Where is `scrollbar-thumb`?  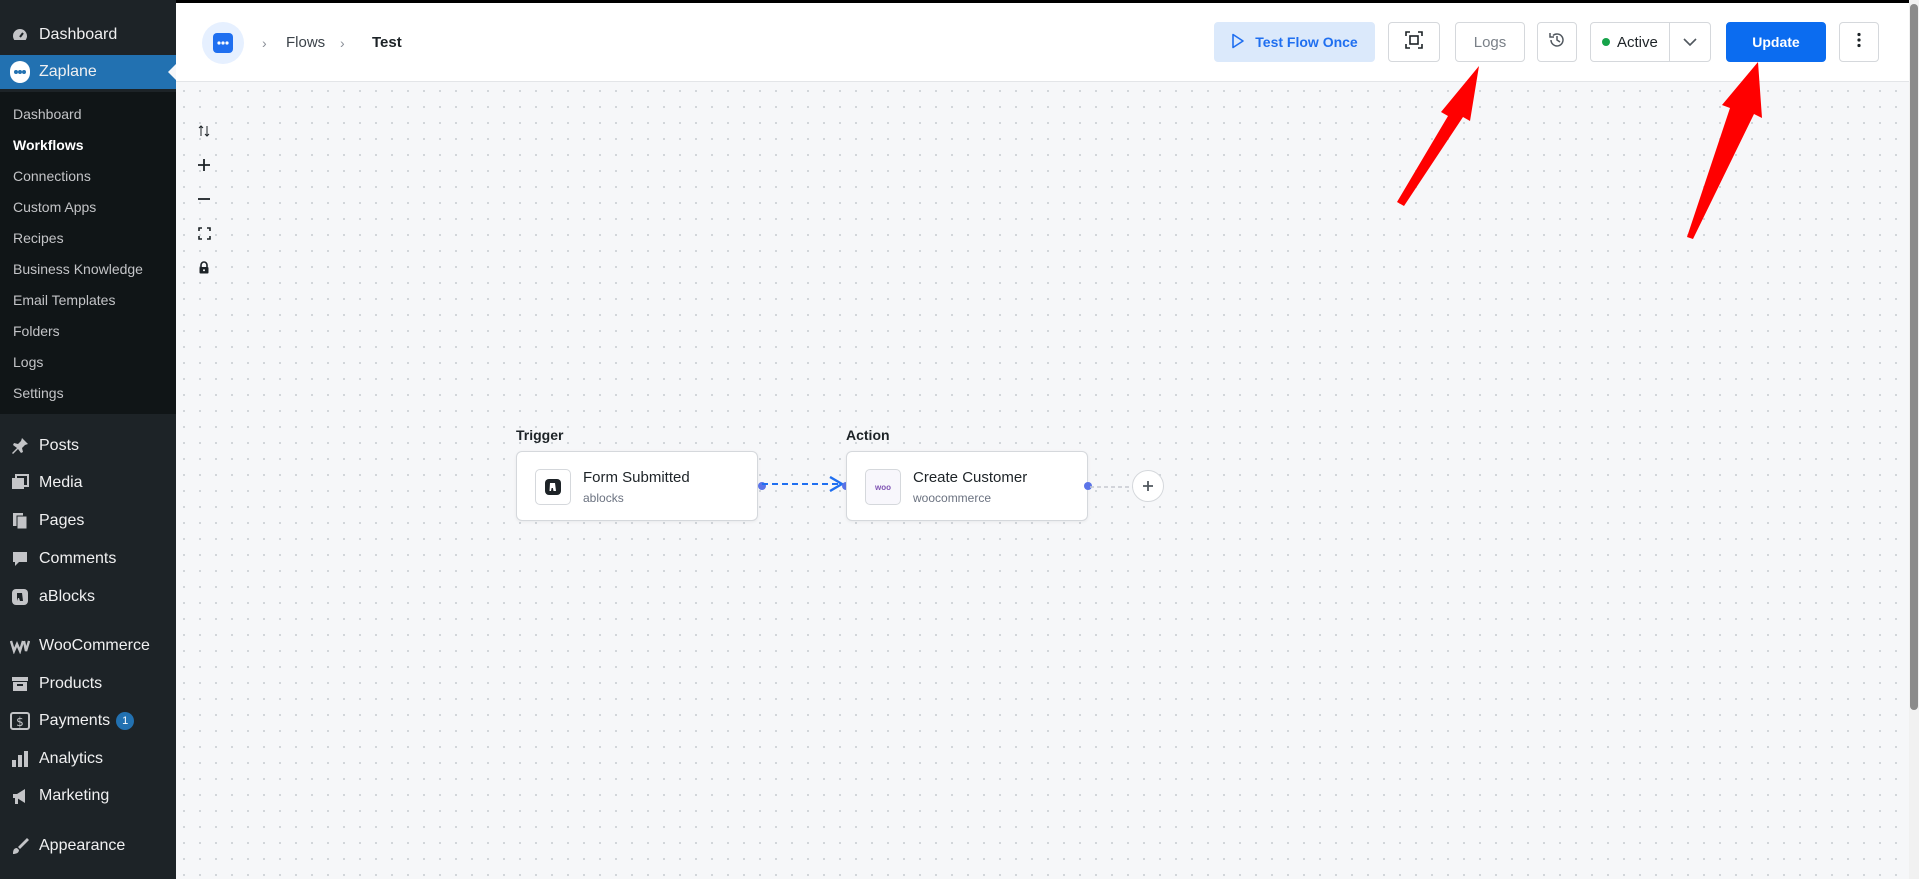
scrollbar-thumb is located at coordinates (1914, 357).